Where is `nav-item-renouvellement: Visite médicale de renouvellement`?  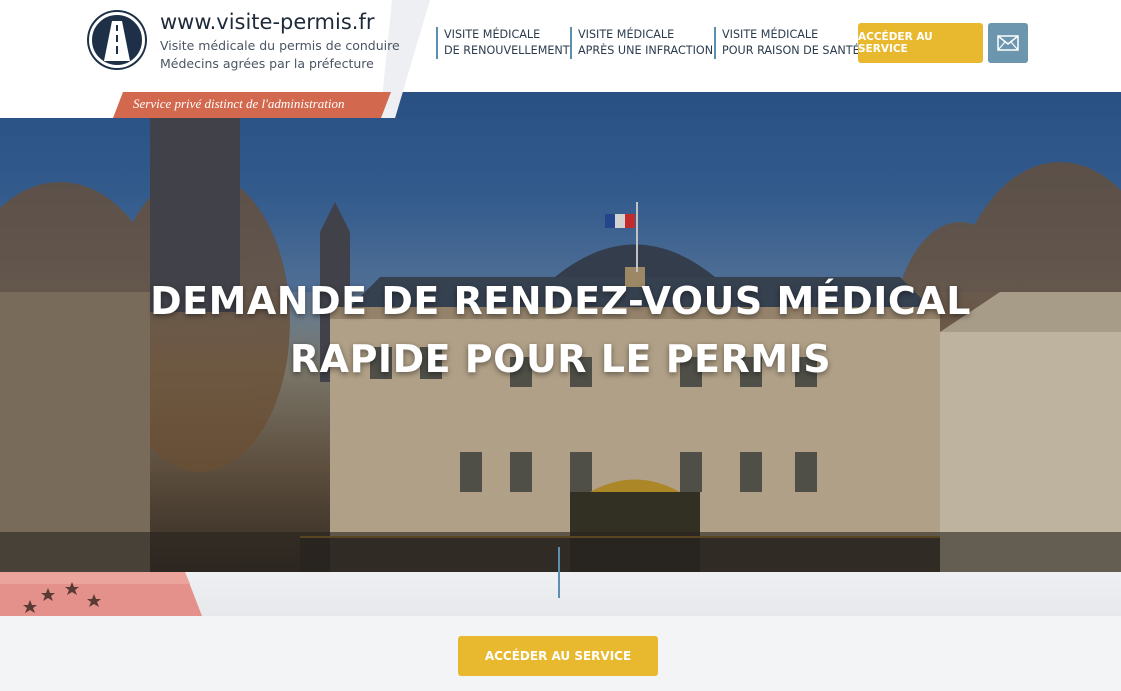
nav-item-renouvellement: Visite médicale de renouvellement is located at coordinates (503, 43).